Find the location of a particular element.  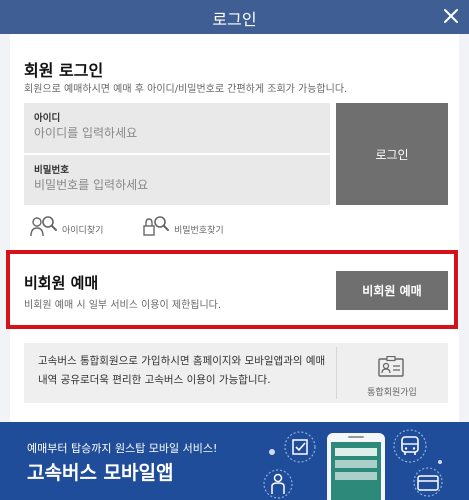

member-login-title: 회원 로그인 is located at coordinates (64, 70).